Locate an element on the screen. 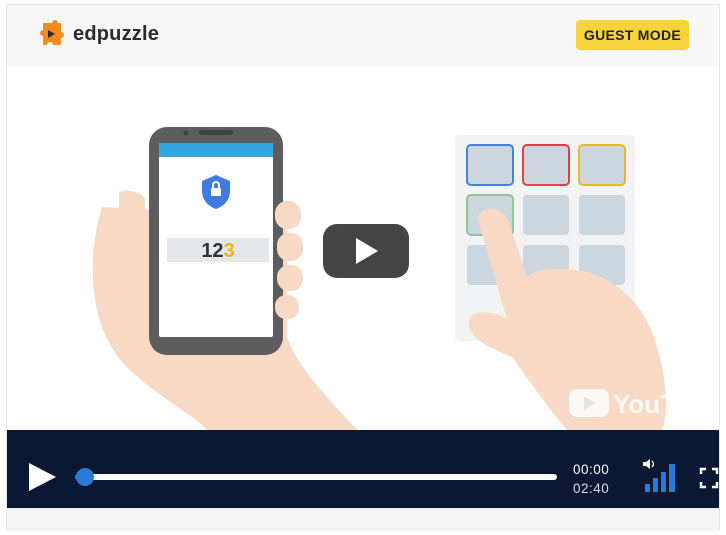 The width and height of the screenshot is (726, 535). player-controls: 00:00 02:40 is located at coordinates (363, 469).